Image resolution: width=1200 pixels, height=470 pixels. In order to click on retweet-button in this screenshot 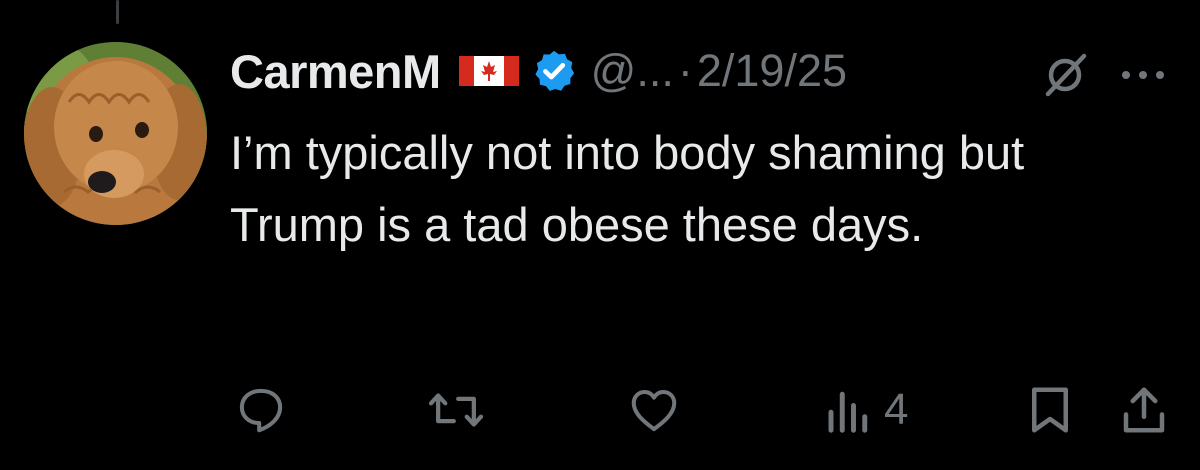, I will do `click(456, 410)`.